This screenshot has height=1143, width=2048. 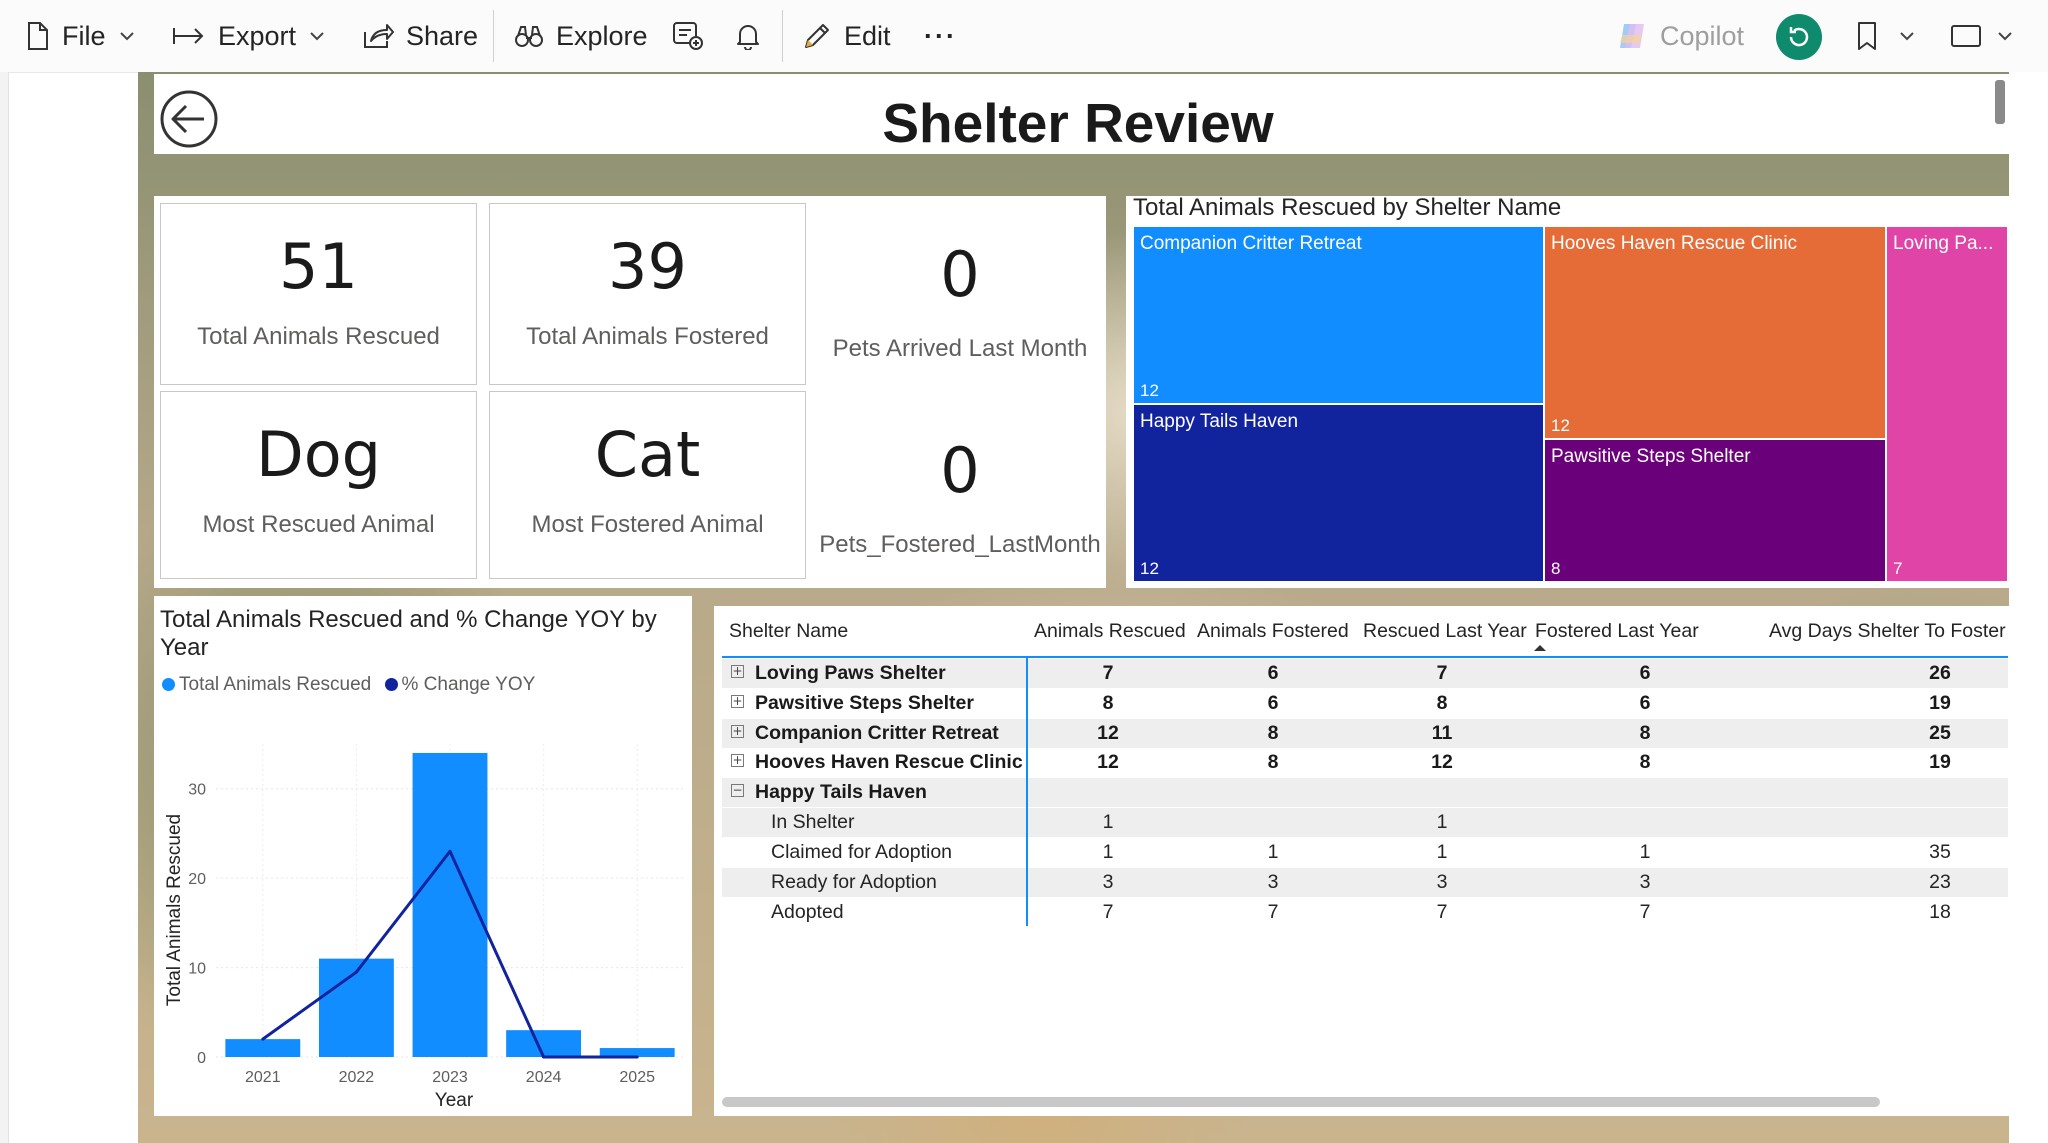 I want to click on table-row: + Hooves Haven Rescue Clinic 12 8 12 8 19, so click(x=1365, y=762).